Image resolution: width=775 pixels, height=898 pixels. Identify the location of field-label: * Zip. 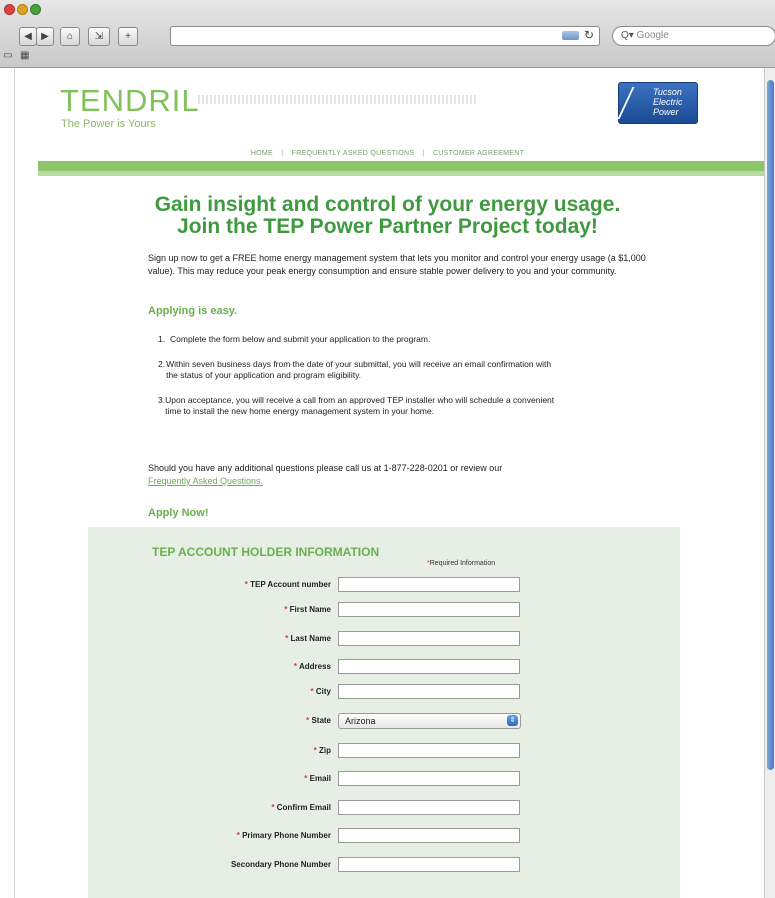
(322, 750).